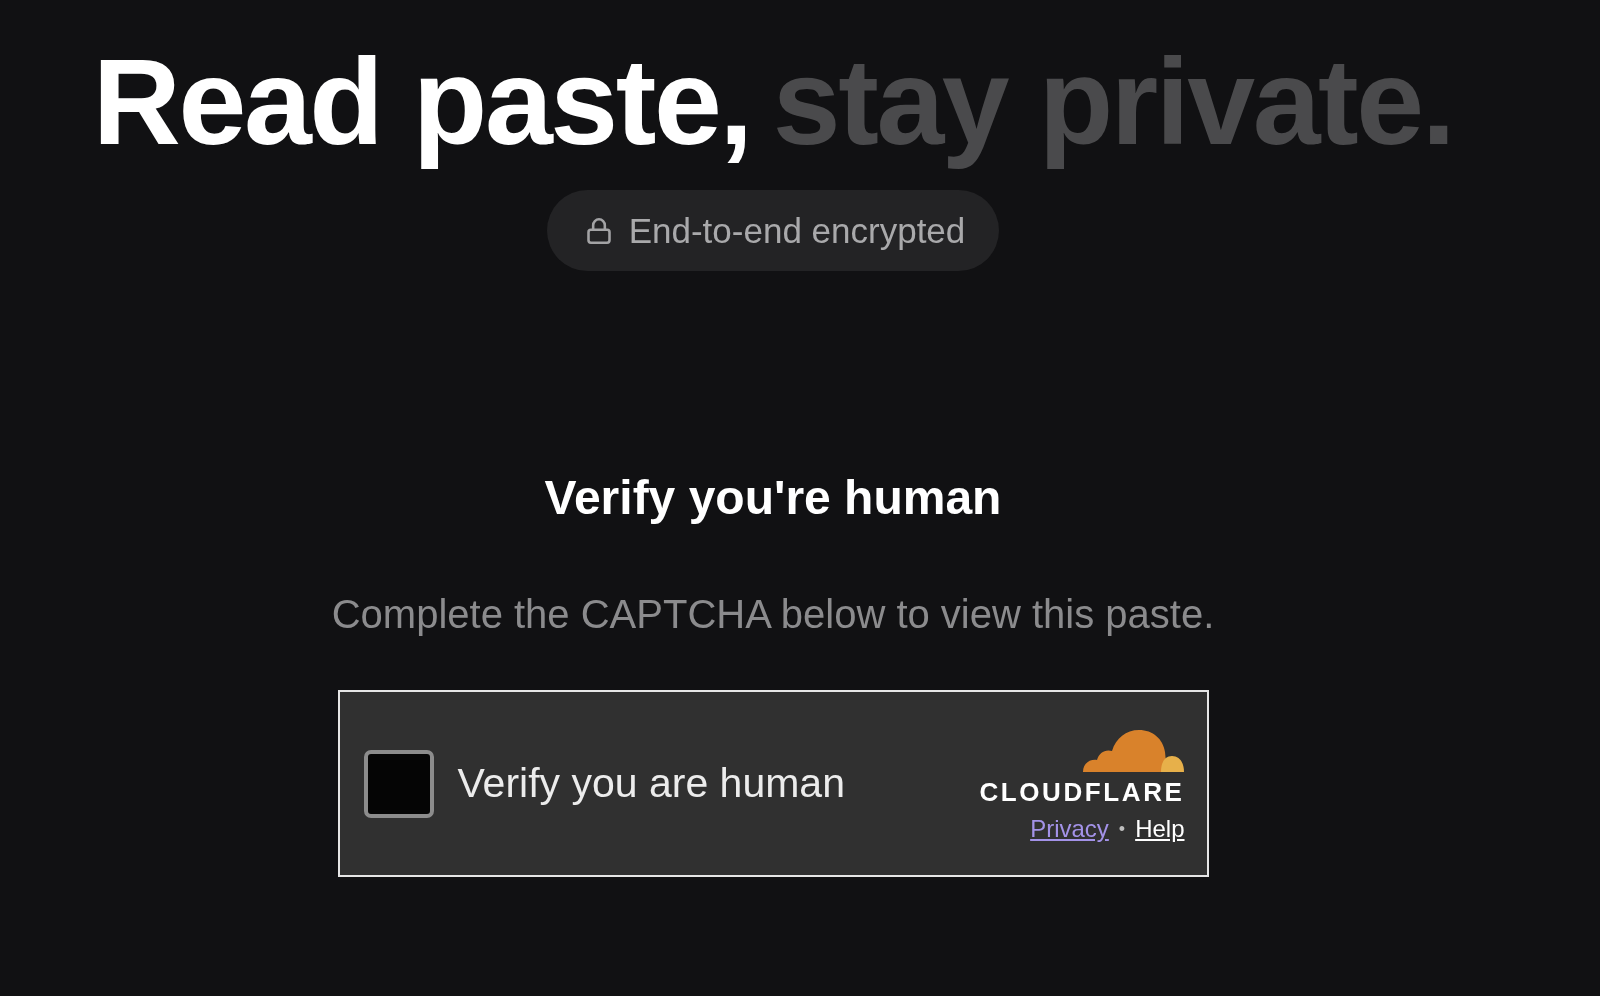 This screenshot has width=1600, height=996. Describe the element at coordinates (1069, 829) in the screenshot. I see `footer-link: Privacy` at that location.